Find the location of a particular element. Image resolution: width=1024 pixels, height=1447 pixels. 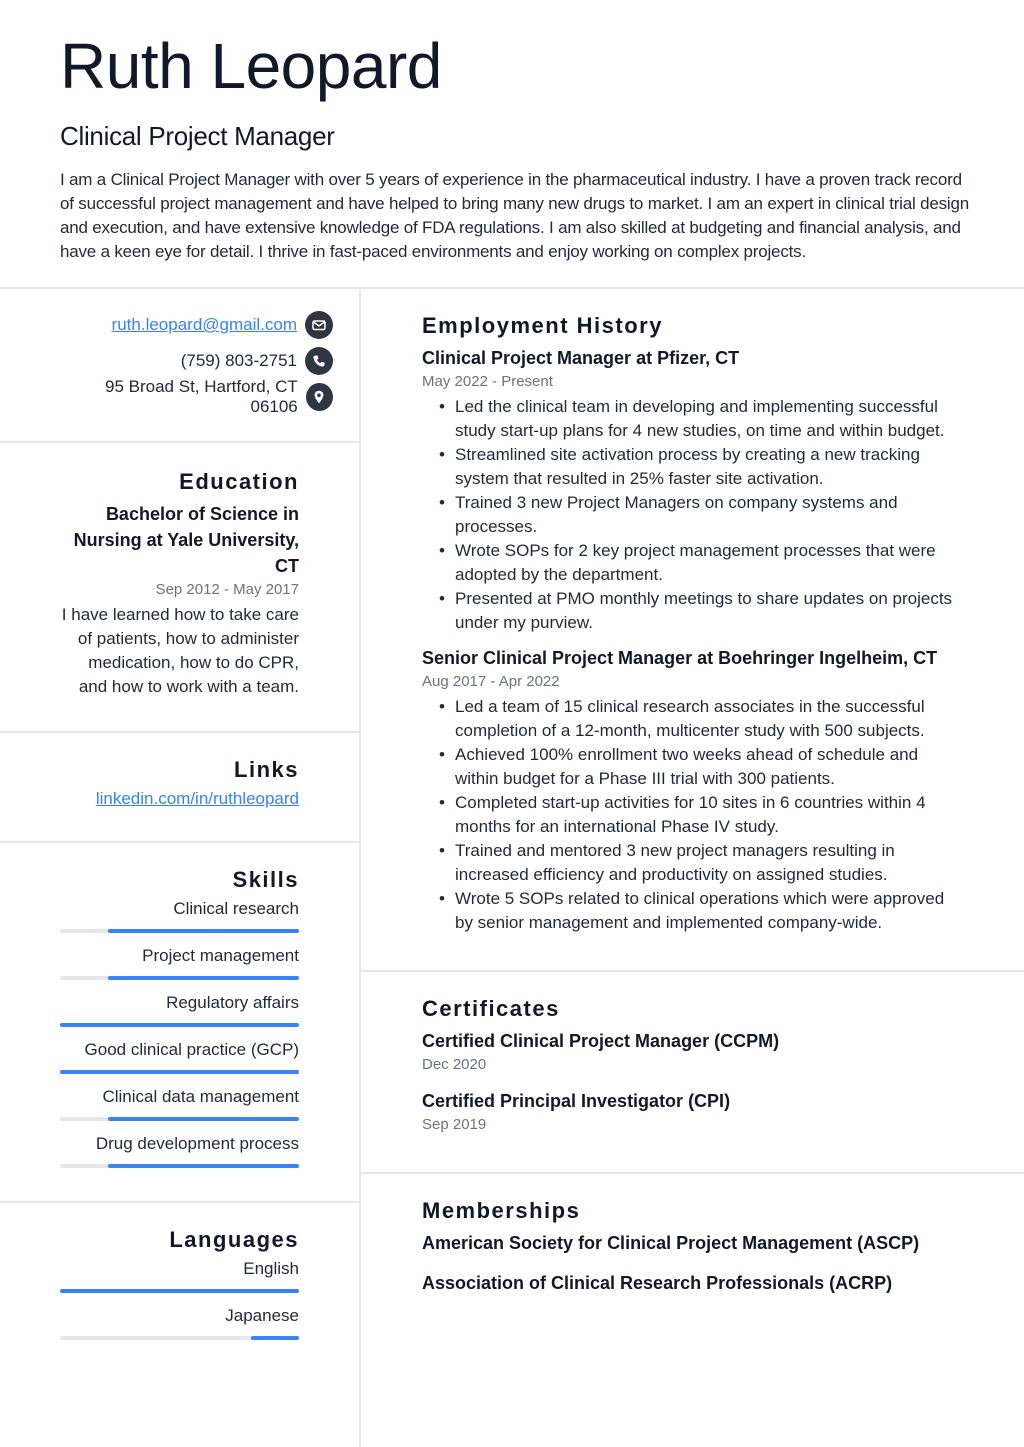

skills-heading: Skills is located at coordinates (265, 879).